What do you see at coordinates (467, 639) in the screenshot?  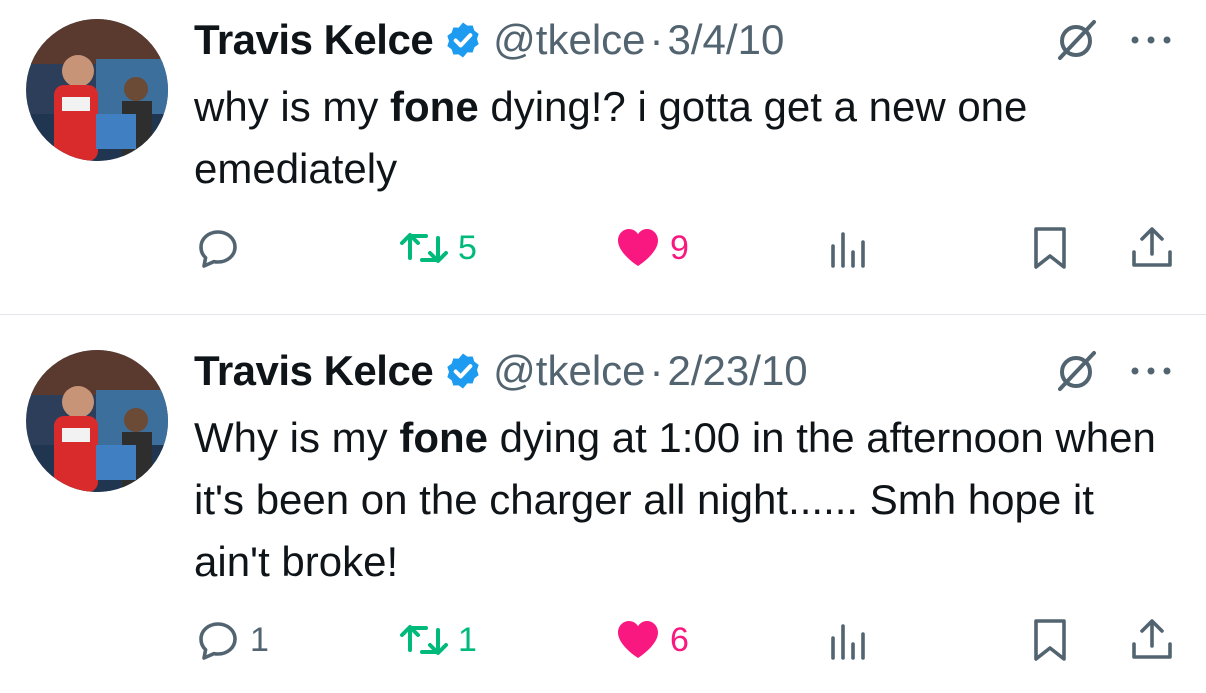 I see `retweet-count: 1` at bounding box center [467, 639].